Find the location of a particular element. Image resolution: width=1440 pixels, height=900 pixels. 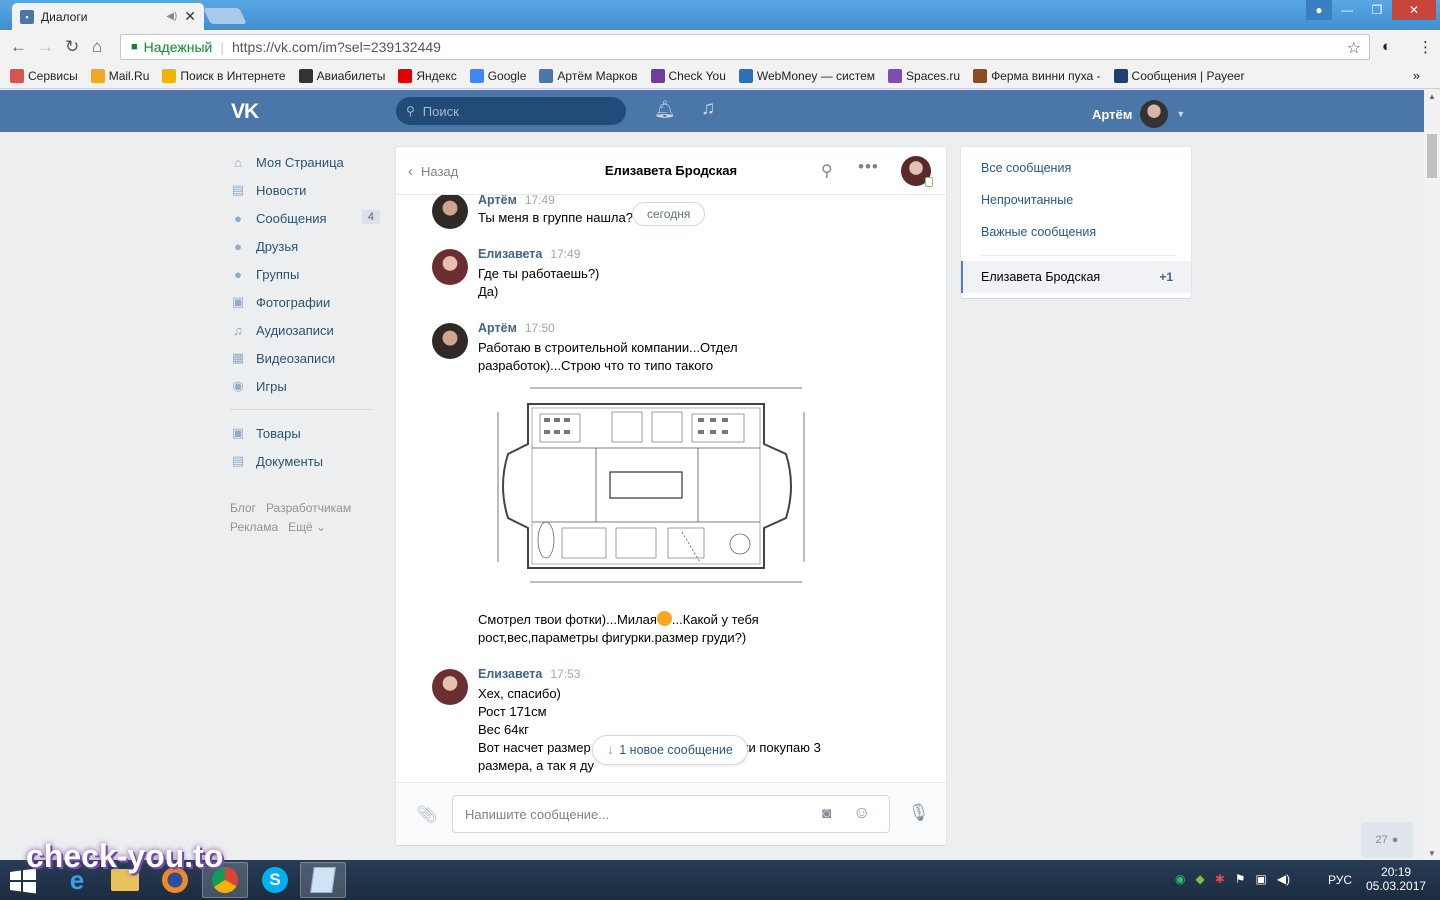

footer-link-more: Ещё ⌄ is located at coordinates (307, 527).